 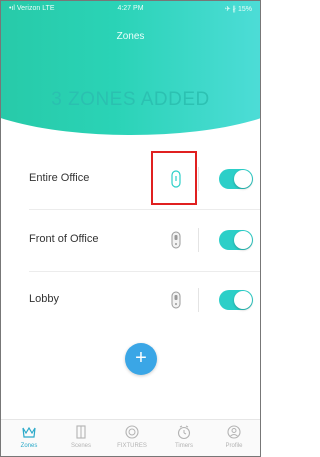 I want to click on zones-icon, so click(x=29, y=432).